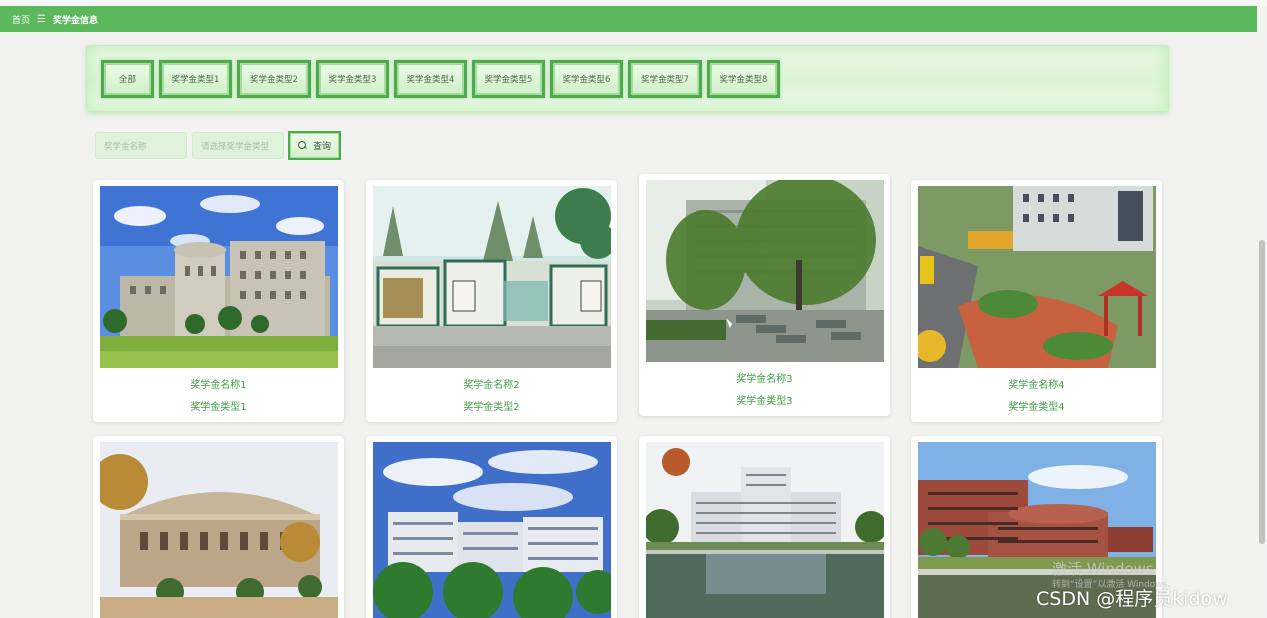 The height and width of the screenshot is (618, 1267). Describe the element at coordinates (492, 277) in the screenshot. I see `campus-gate-plaza-image` at that location.